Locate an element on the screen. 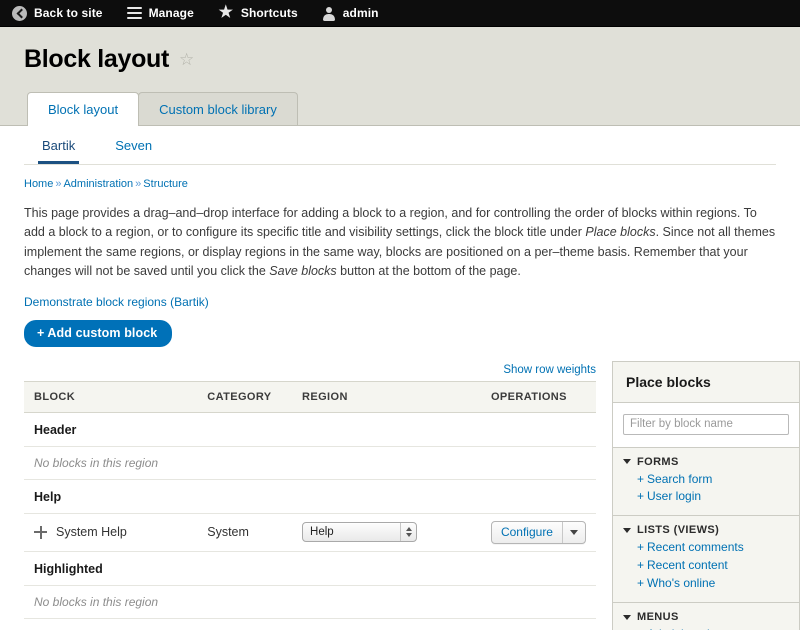 The image size is (800, 630). configure-button: Configure is located at coordinates (527, 532).